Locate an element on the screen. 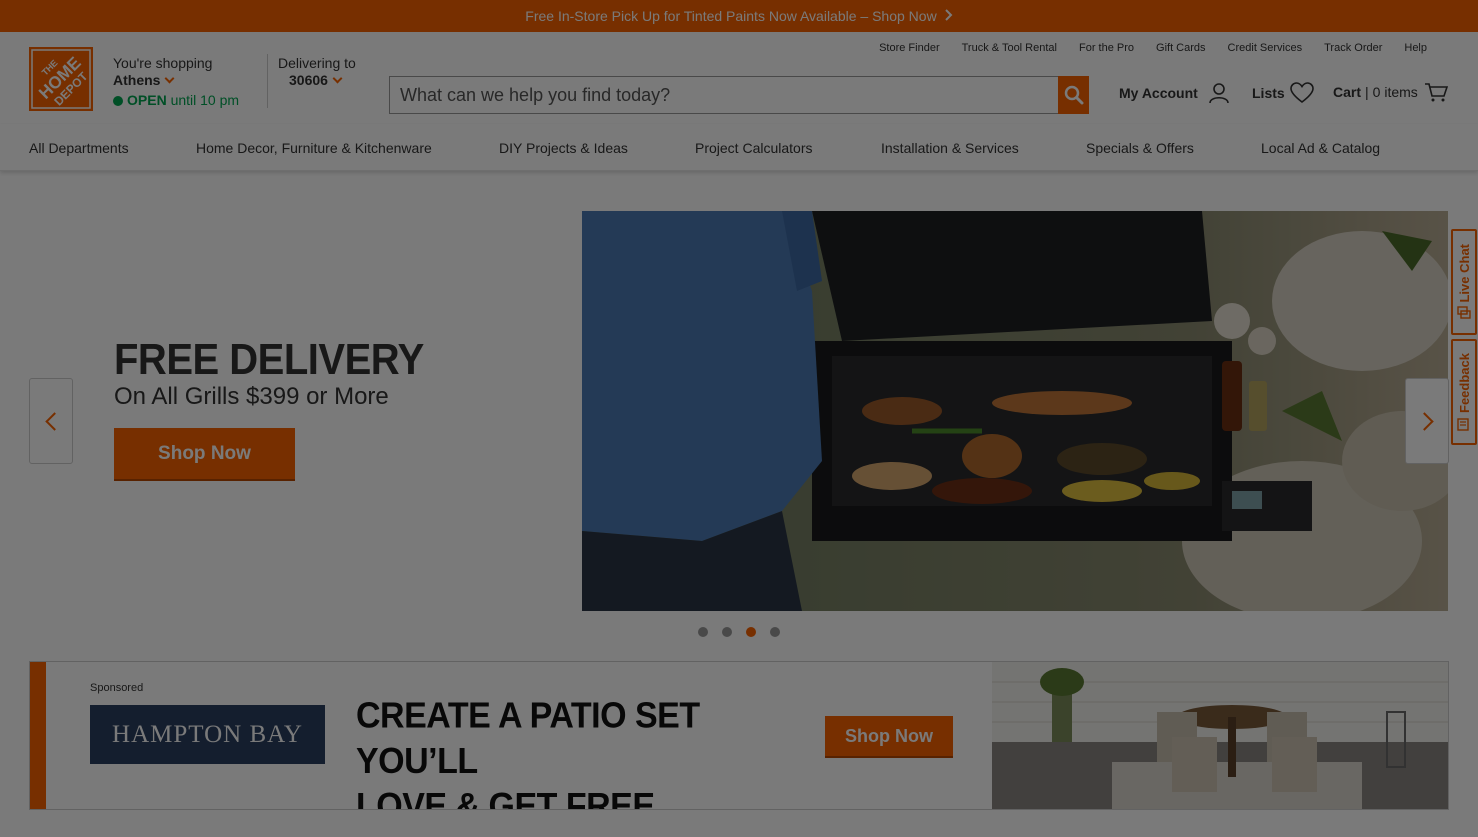 Image resolution: width=1478 pixels, height=837 pixels. chevron-left-icon is located at coordinates (54, 421).